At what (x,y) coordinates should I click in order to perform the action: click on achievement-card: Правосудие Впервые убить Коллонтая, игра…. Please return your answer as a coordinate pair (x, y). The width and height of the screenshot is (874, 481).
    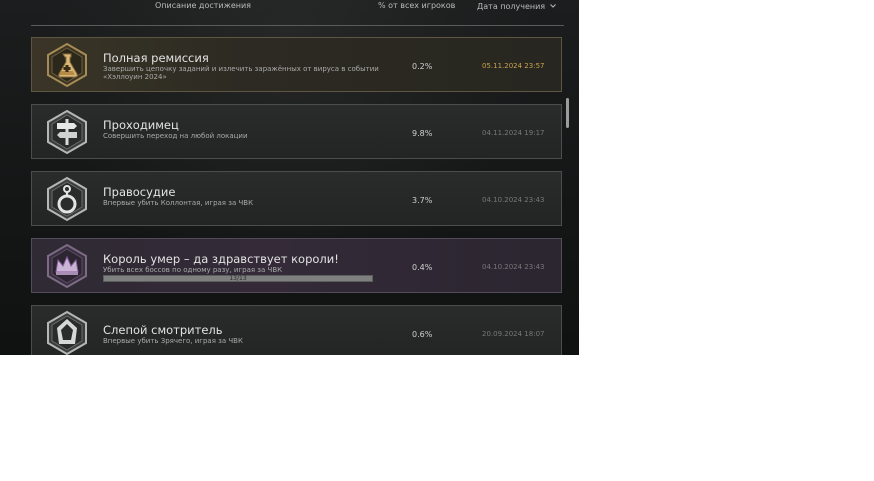
    Looking at the image, I should click on (296, 198).